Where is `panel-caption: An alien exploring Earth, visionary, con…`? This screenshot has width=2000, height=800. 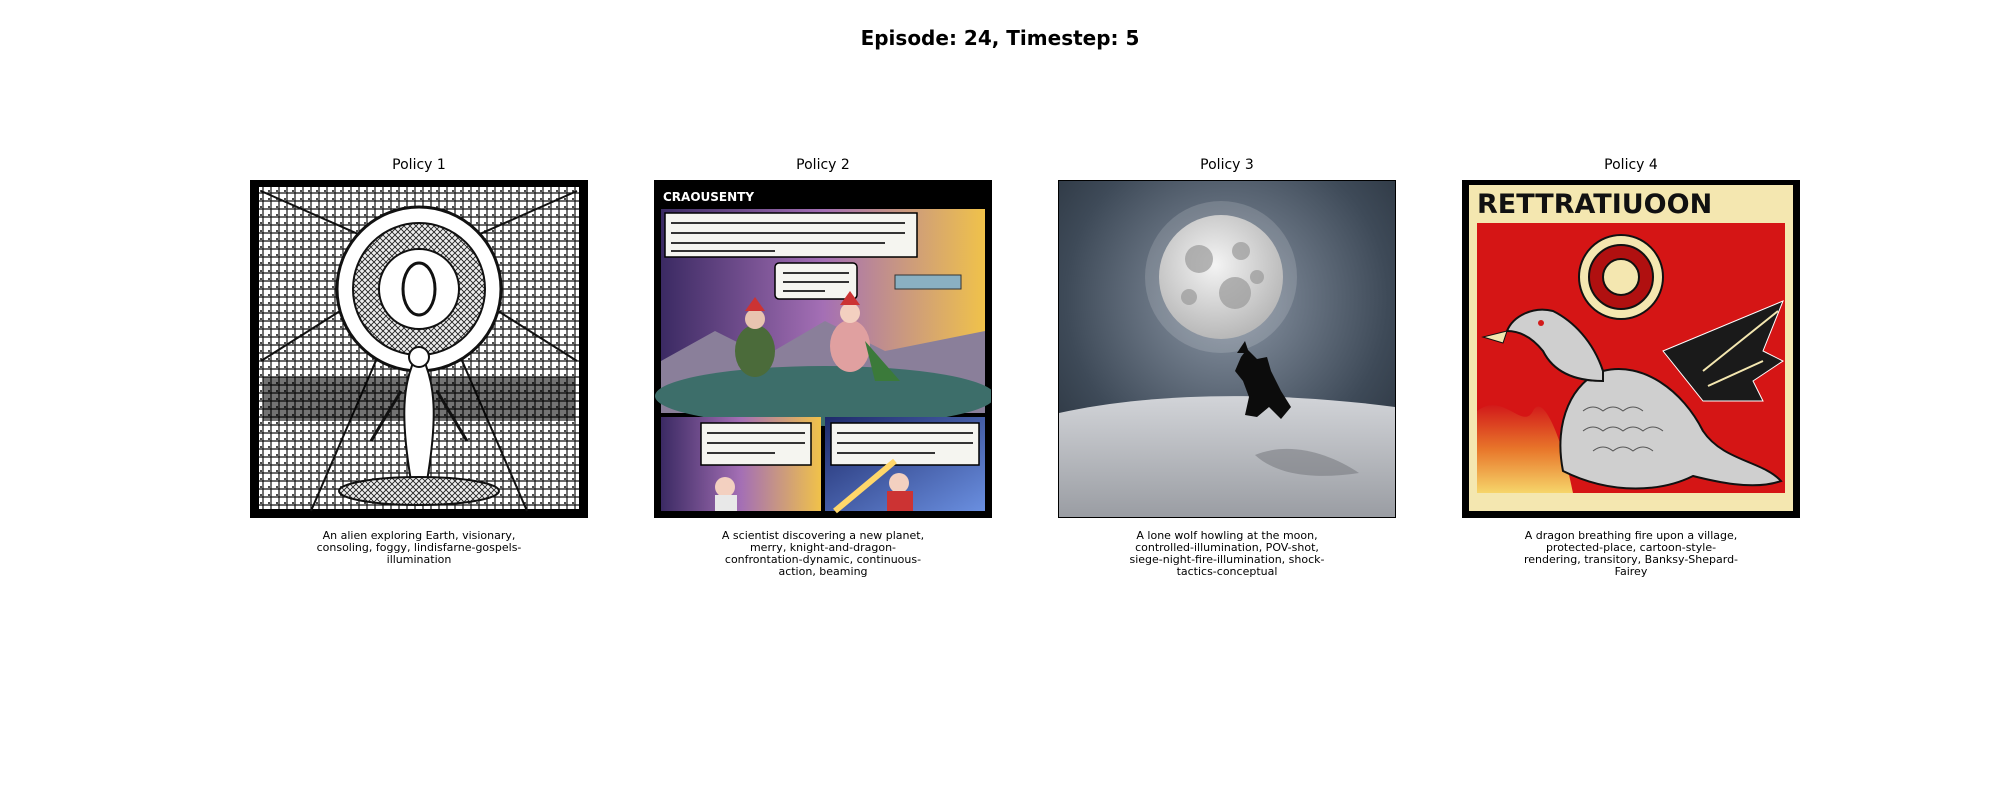 panel-caption: An alien exploring Earth, visionary, con… is located at coordinates (419, 547).